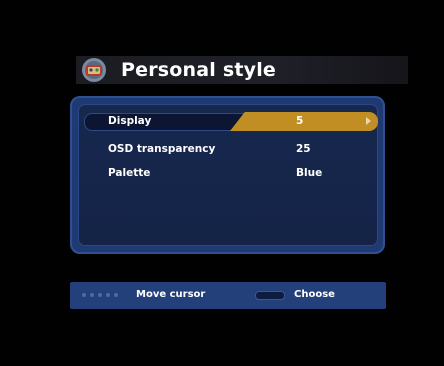 Image resolution: width=444 pixels, height=366 pixels. What do you see at coordinates (130, 121) in the screenshot?
I see `setting-label-display: Display` at bounding box center [130, 121].